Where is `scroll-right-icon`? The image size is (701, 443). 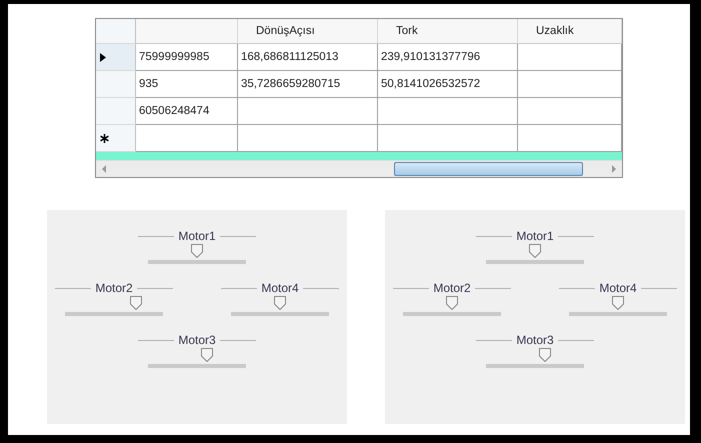 scroll-right-icon is located at coordinates (614, 169).